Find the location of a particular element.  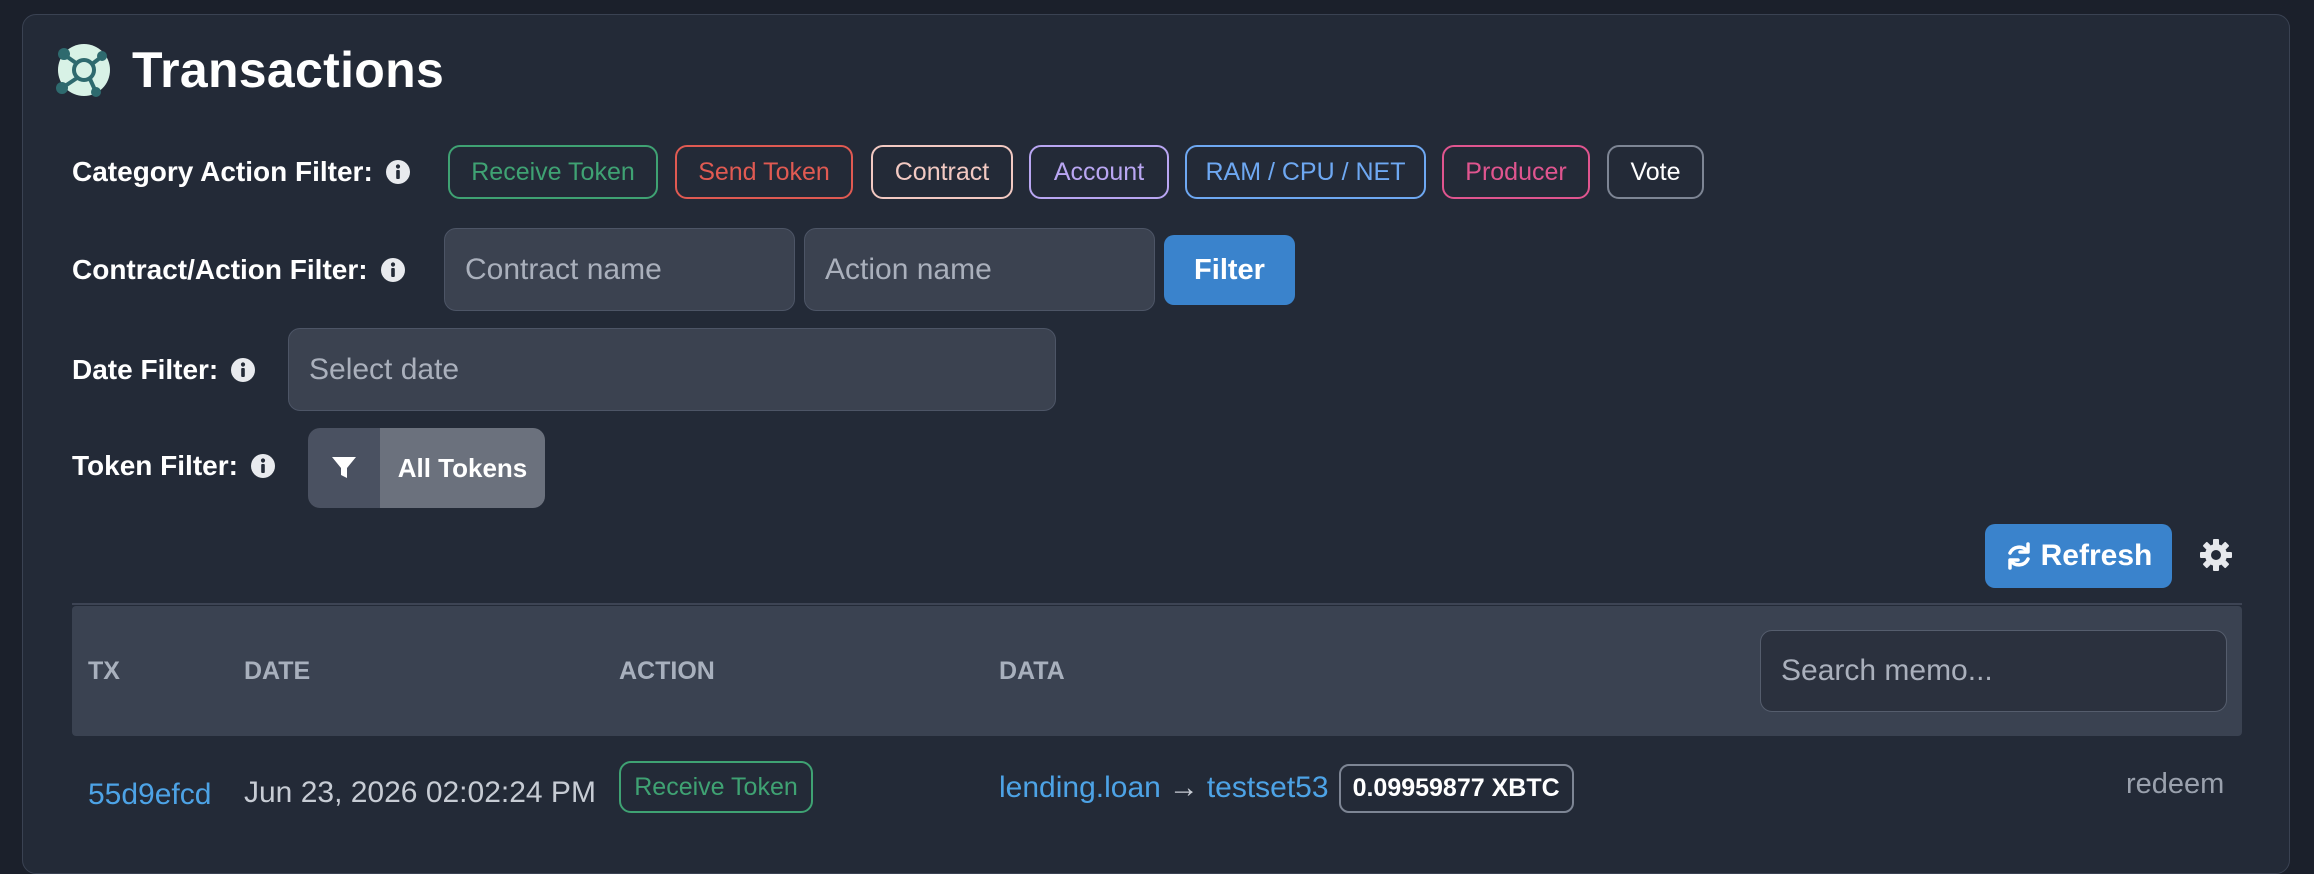

filter-button: Filter is located at coordinates (1229, 270).